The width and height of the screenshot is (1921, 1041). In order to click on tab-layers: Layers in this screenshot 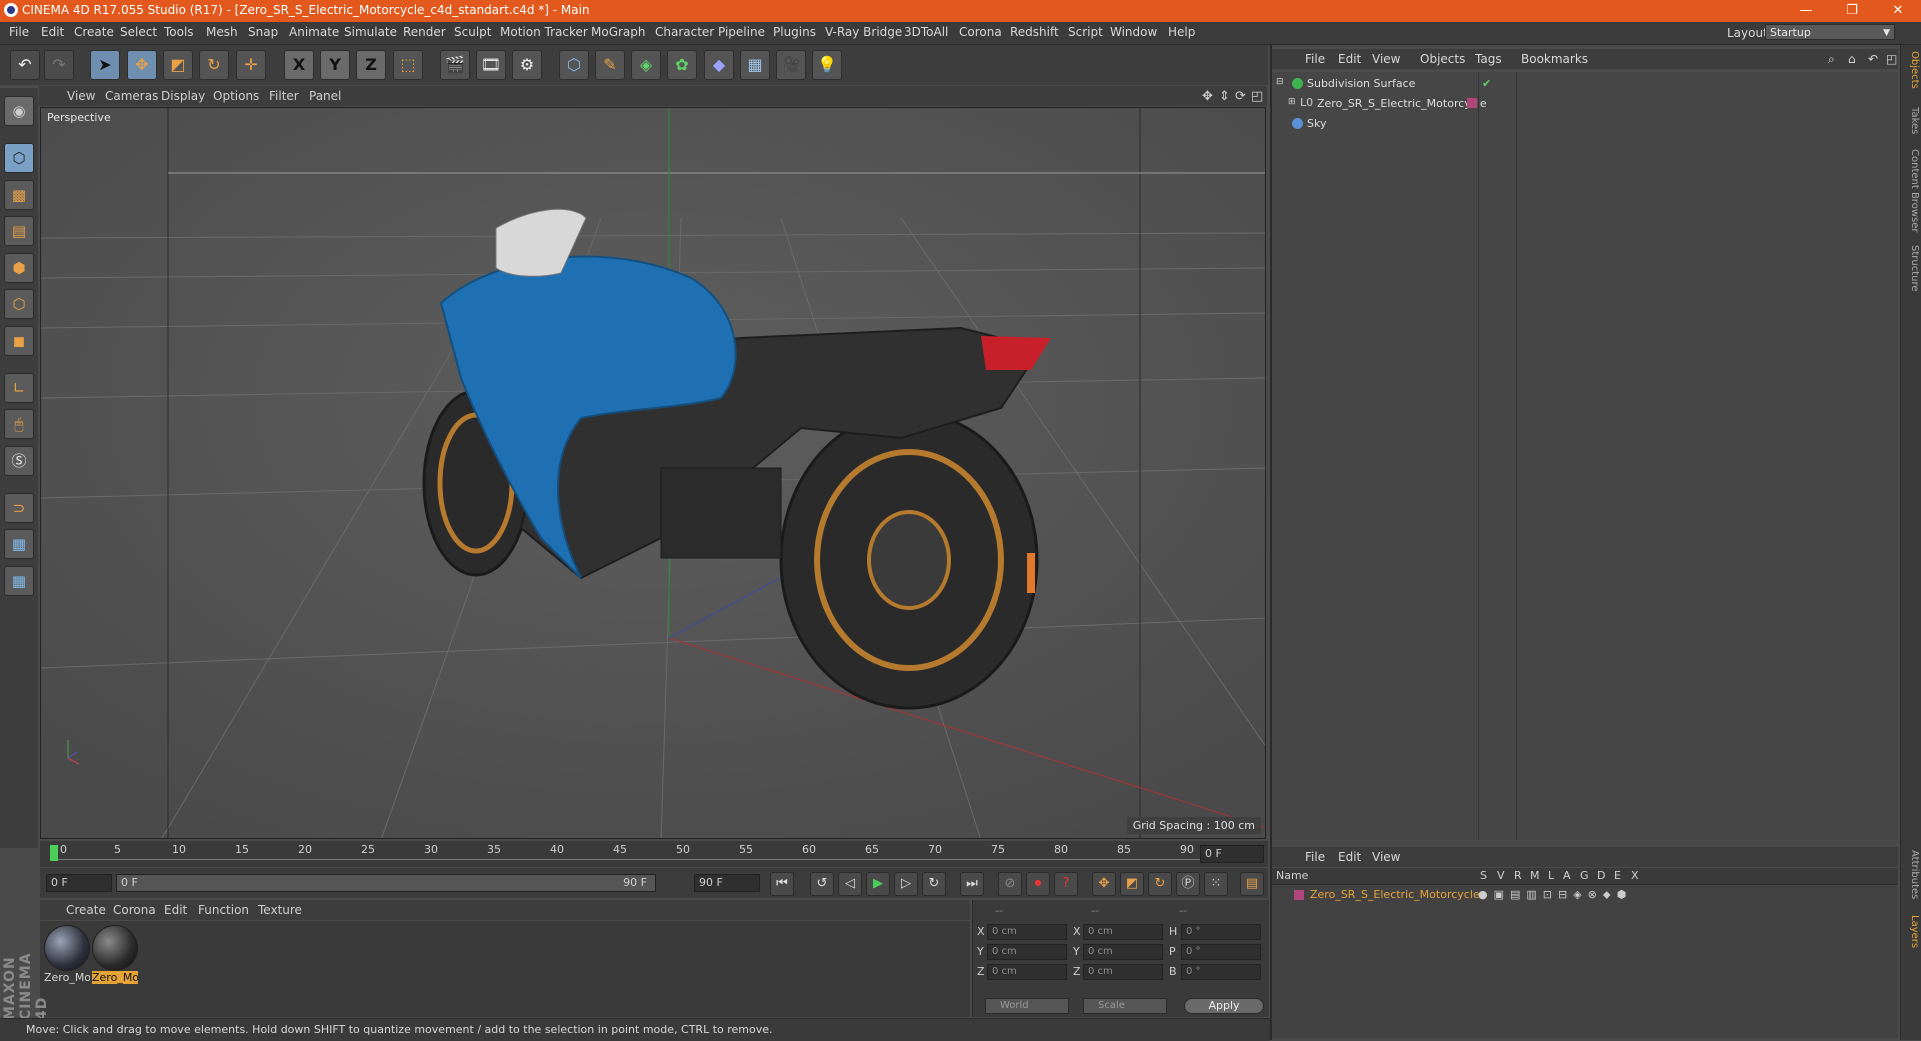, I will do `click(1911, 931)`.